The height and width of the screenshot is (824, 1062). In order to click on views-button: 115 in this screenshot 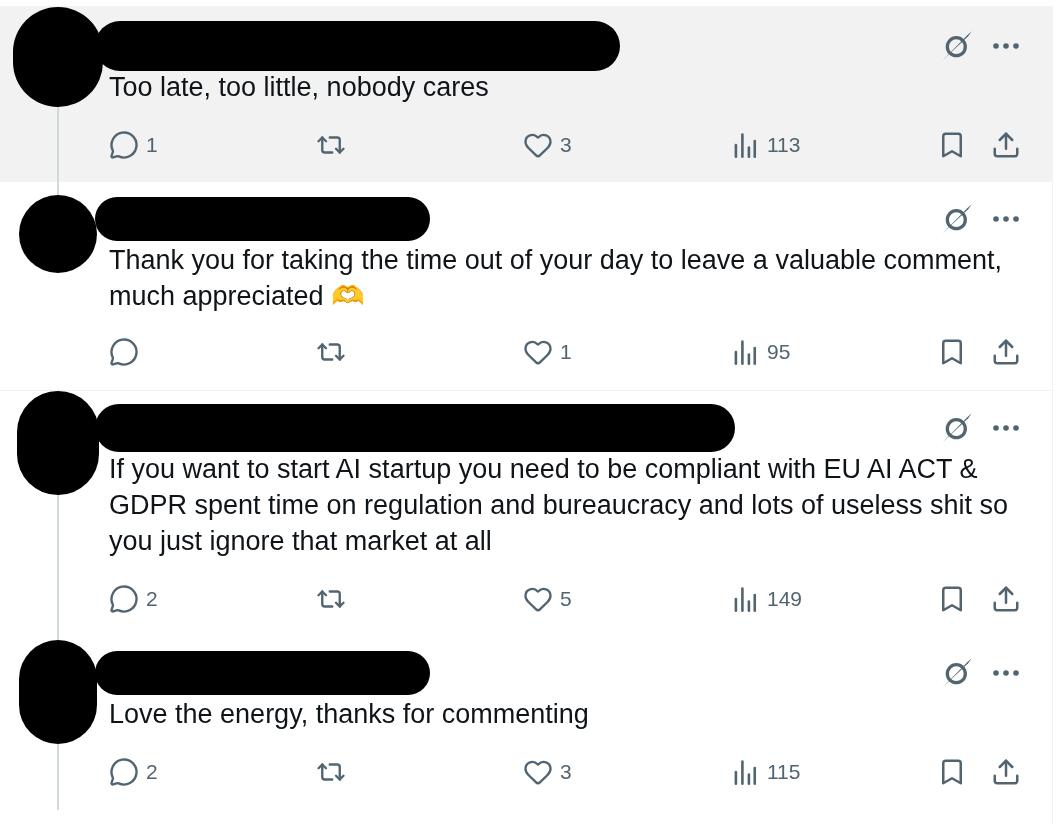, I will do `click(765, 772)`.